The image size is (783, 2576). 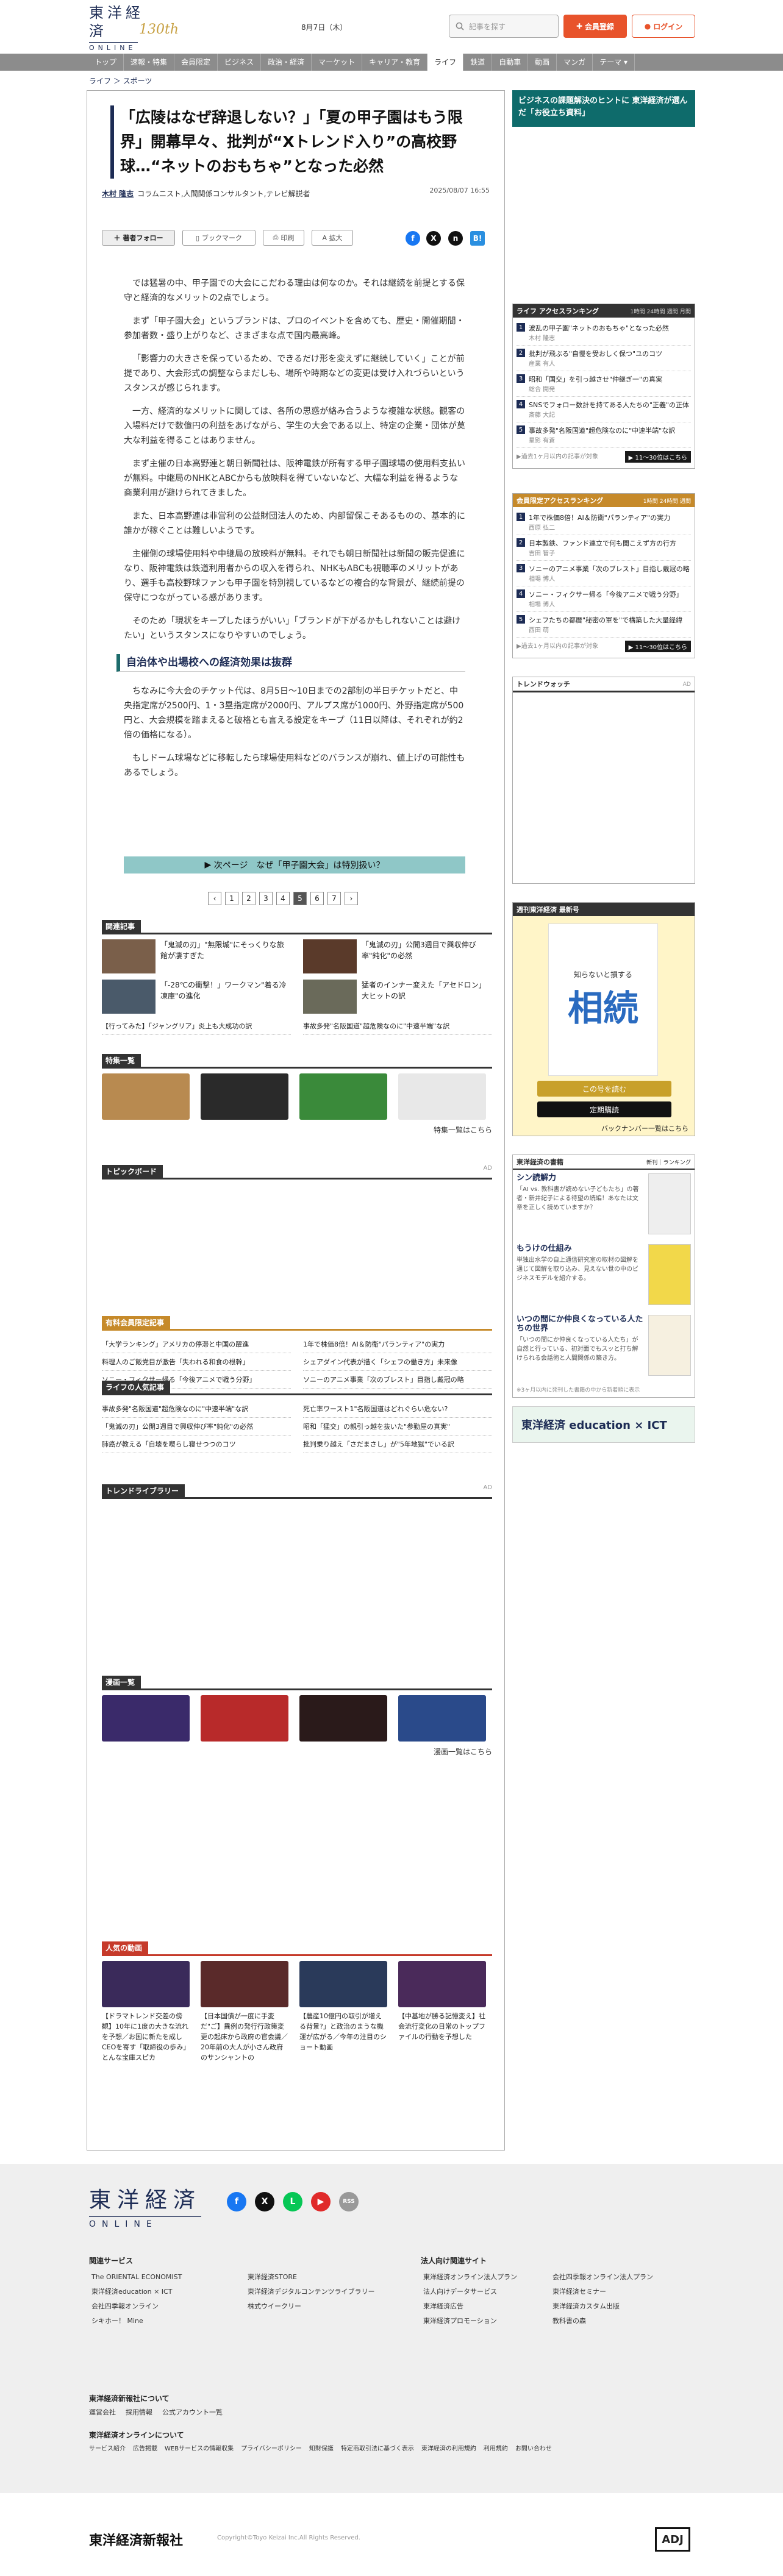 What do you see at coordinates (337, 62) in the screenshot?
I see `nav-item-market: マーケット` at bounding box center [337, 62].